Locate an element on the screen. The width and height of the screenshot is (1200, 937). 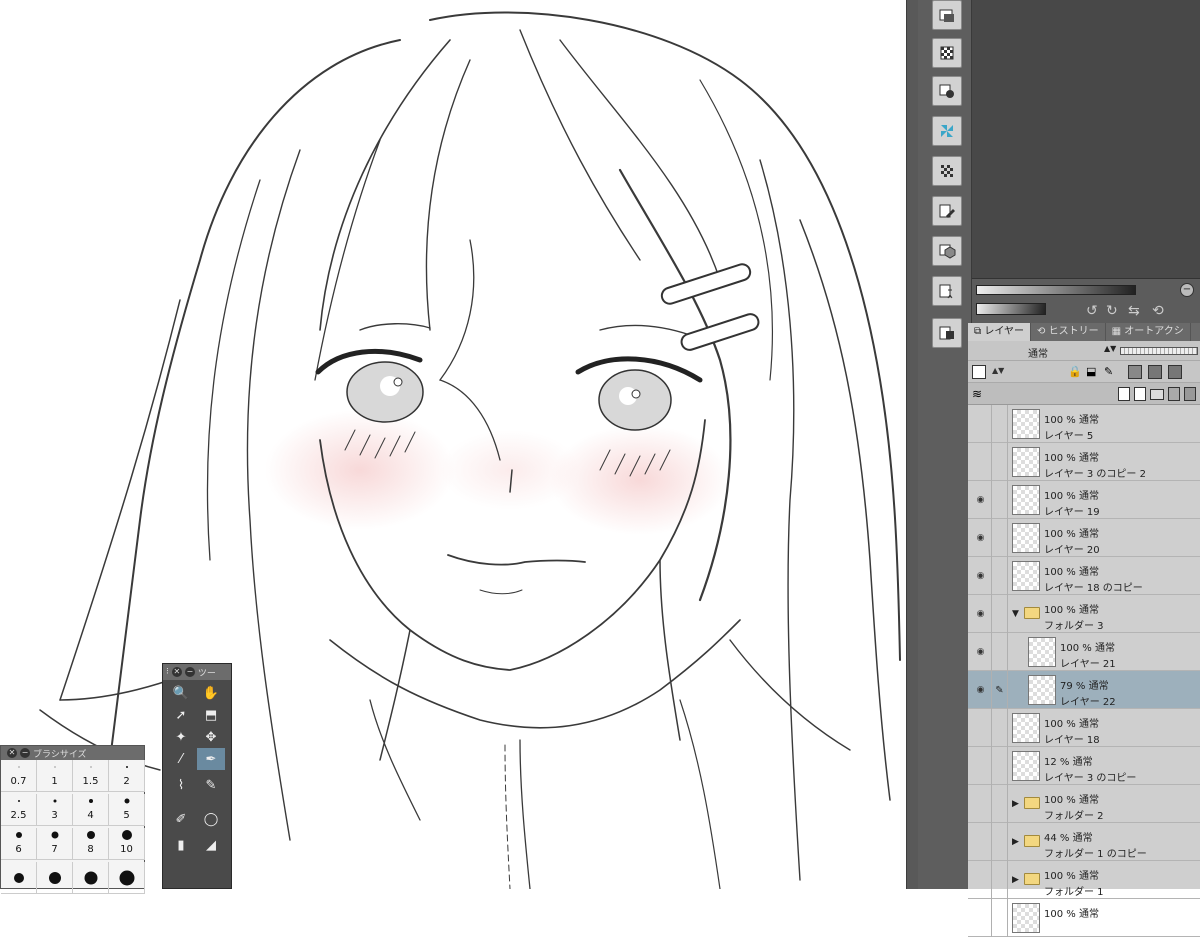
flip-icon: ⇆ is located at coordinates (1137, 311).